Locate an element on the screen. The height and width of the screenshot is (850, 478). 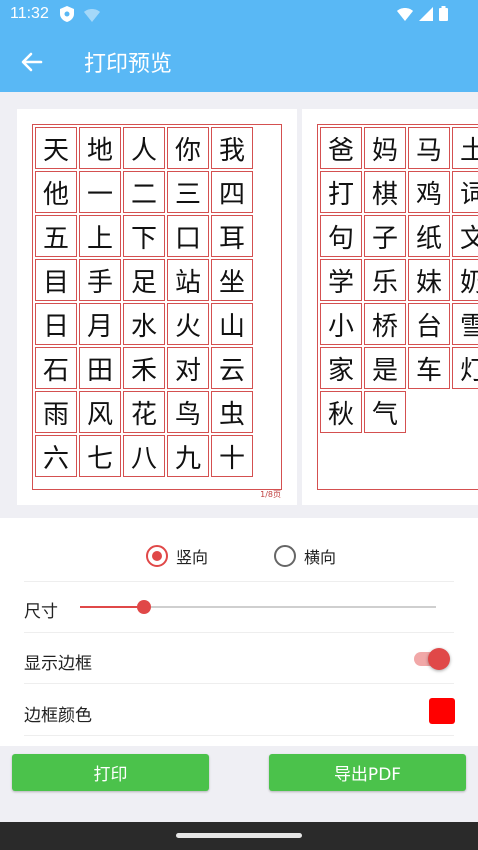
char-cell: 足 is located at coordinates (144, 280).